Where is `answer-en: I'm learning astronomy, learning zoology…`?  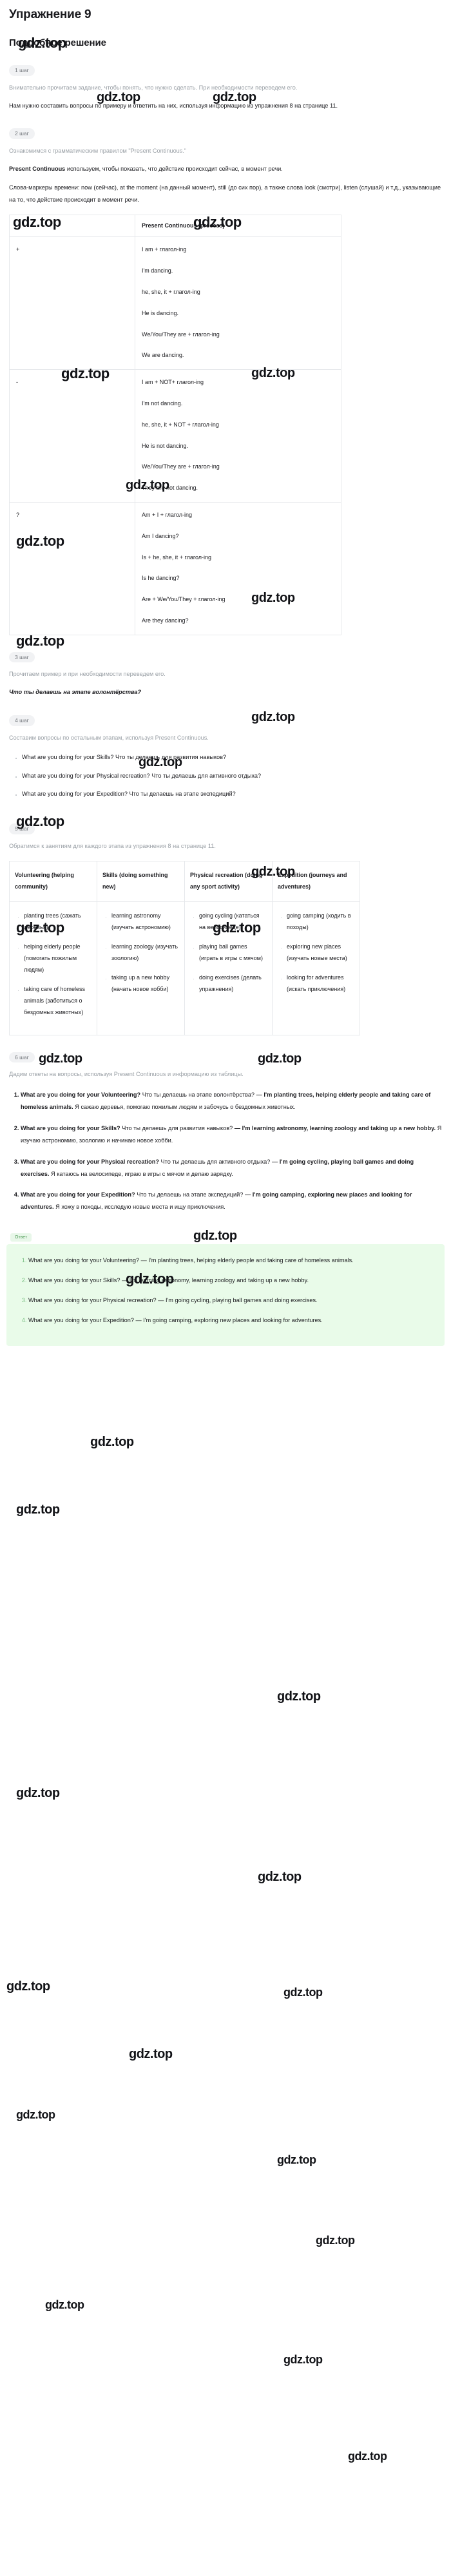 answer-en: I'm learning astronomy, learning zoology… is located at coordinates (339, 1128).